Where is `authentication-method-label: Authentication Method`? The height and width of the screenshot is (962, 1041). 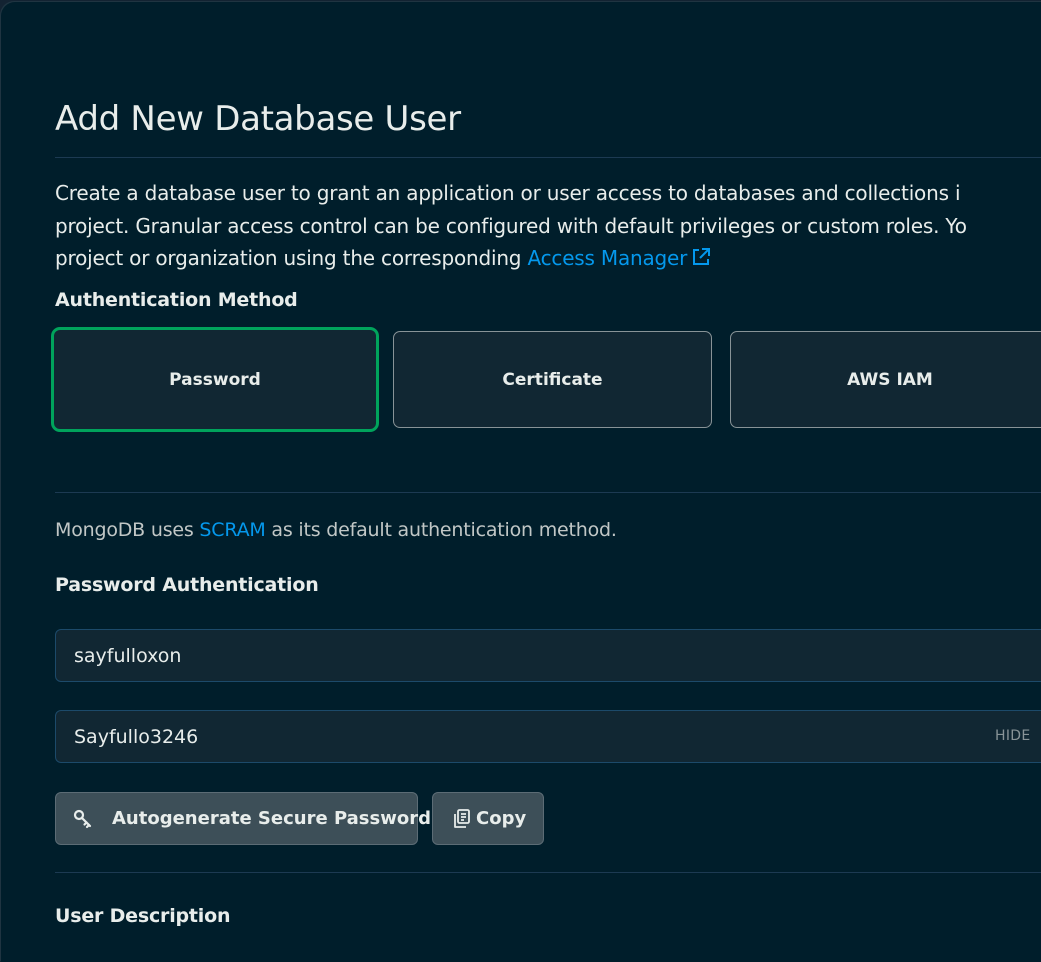
authentication-method-label: Authentication Method is located at coordinates (176, 300).